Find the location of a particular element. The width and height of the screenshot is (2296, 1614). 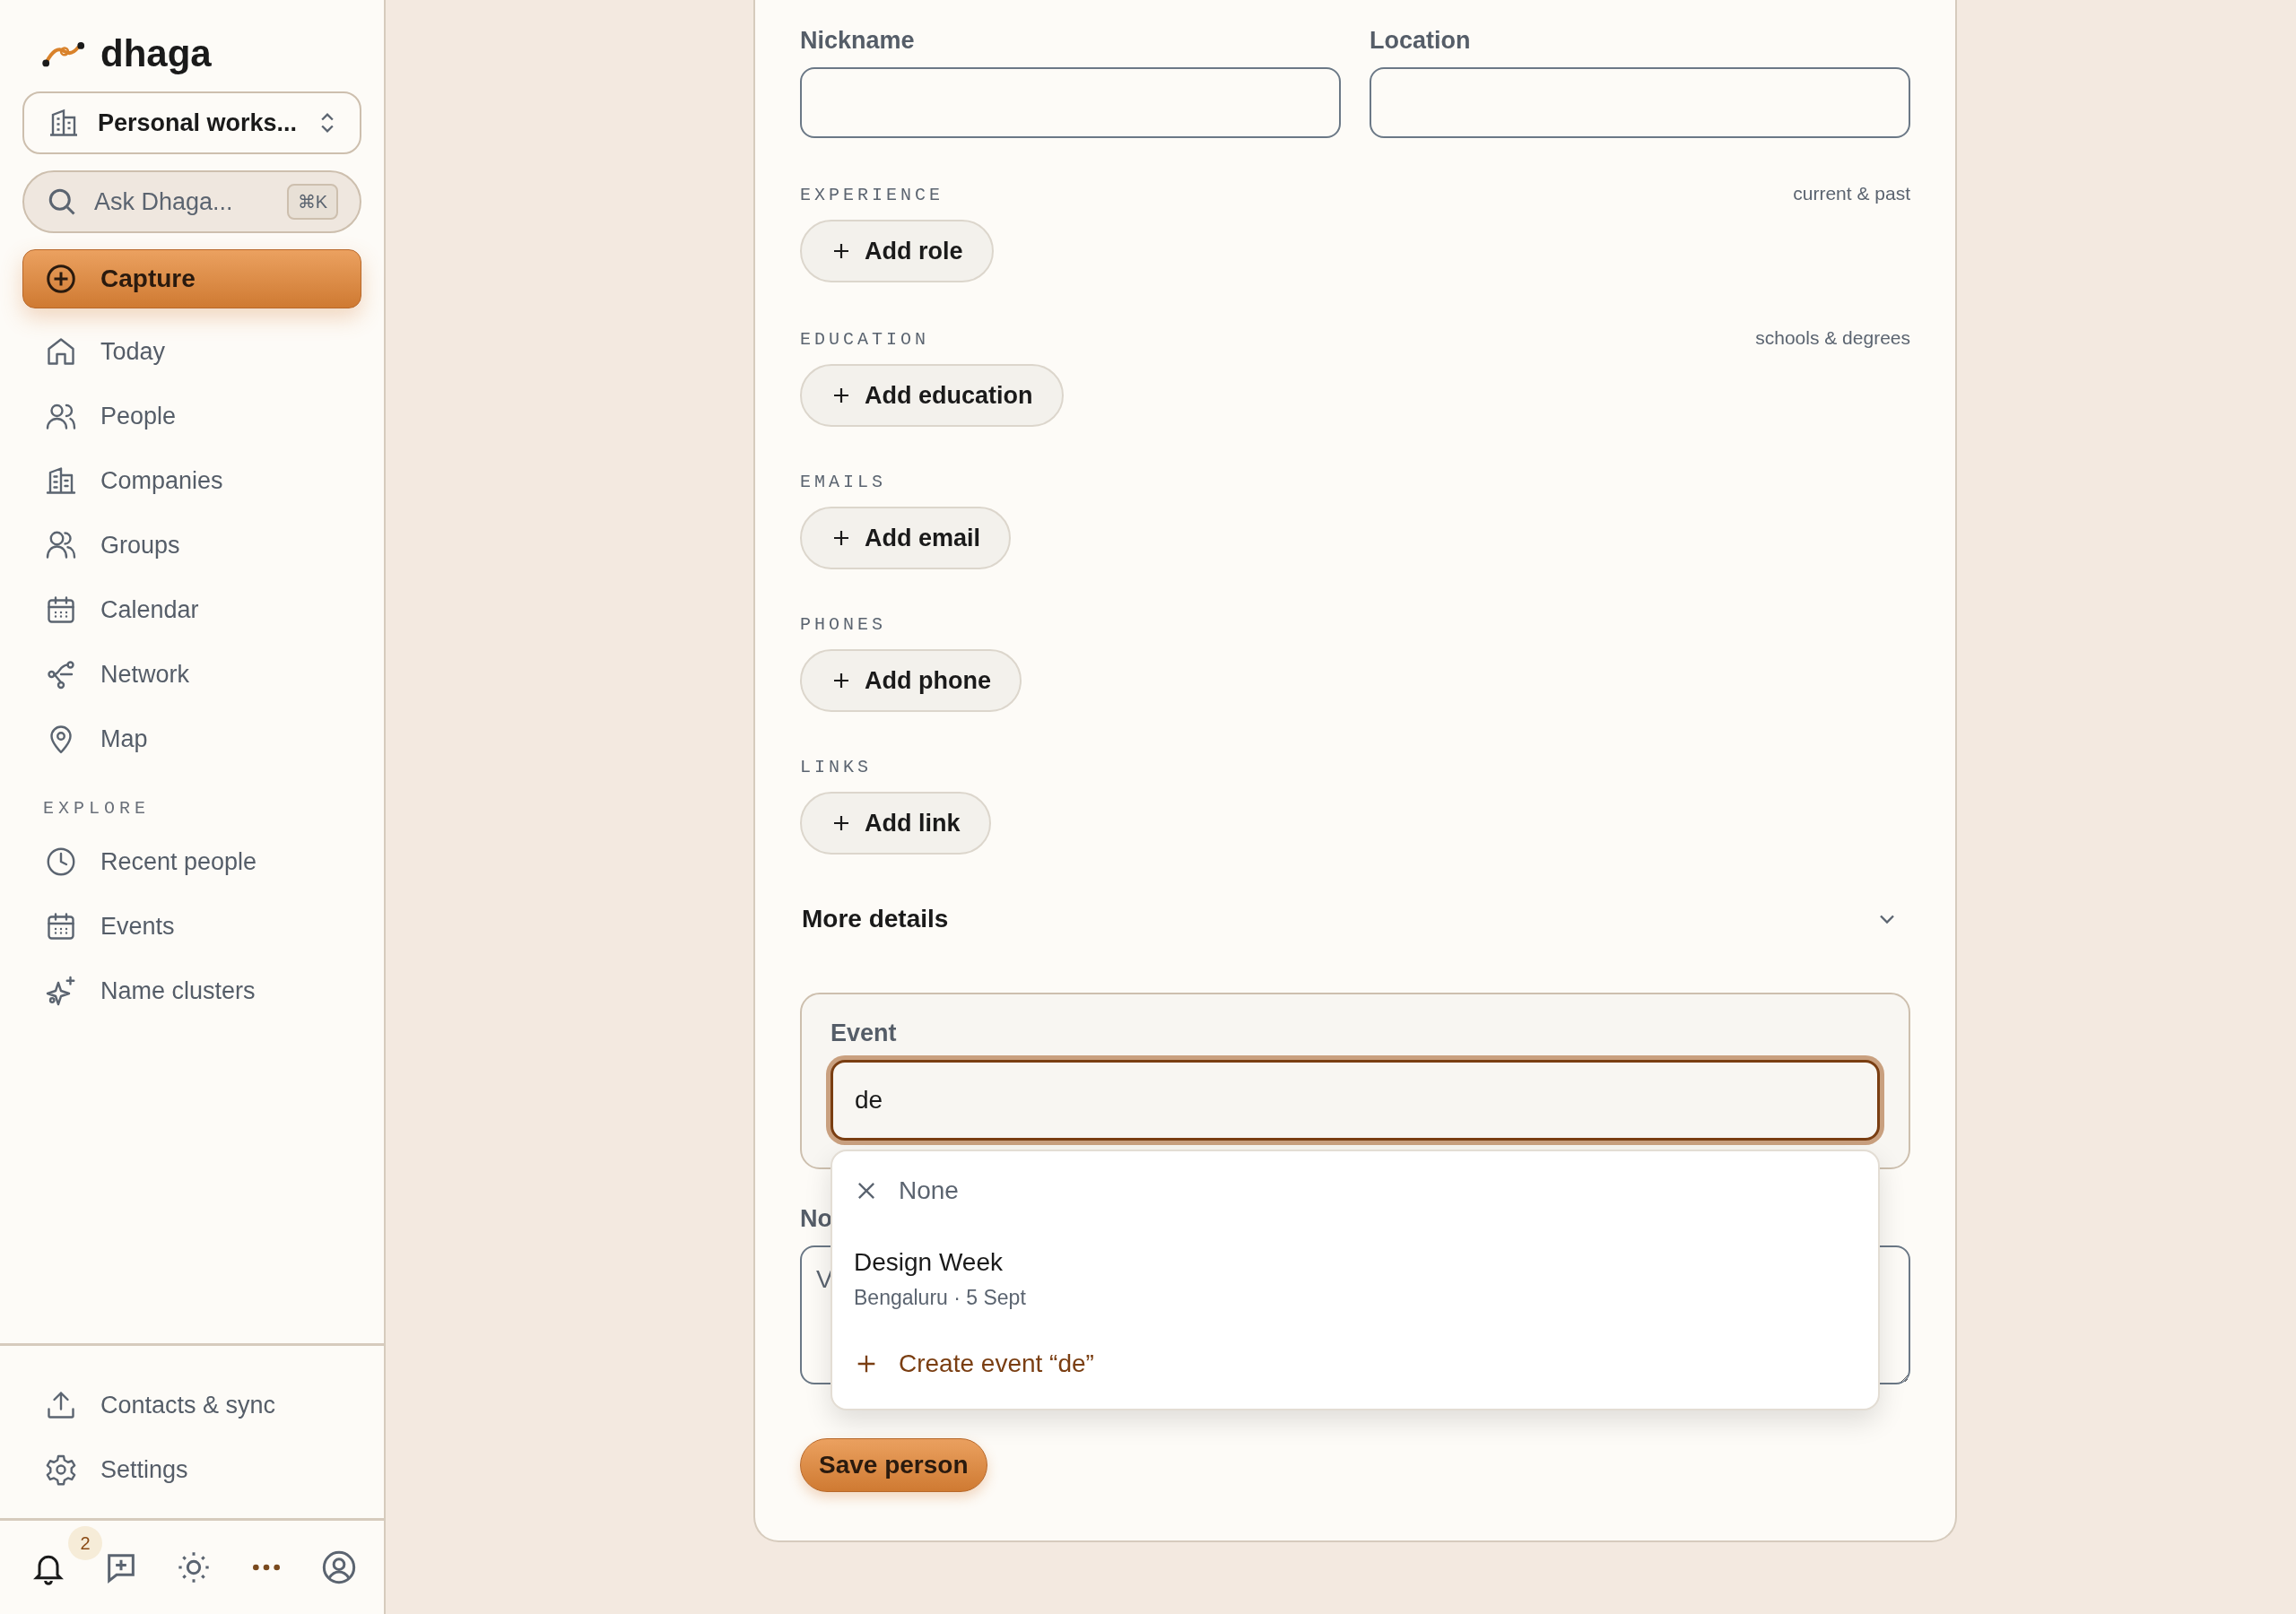

section-heading: EMAILS is located at coordinates (843, 482).